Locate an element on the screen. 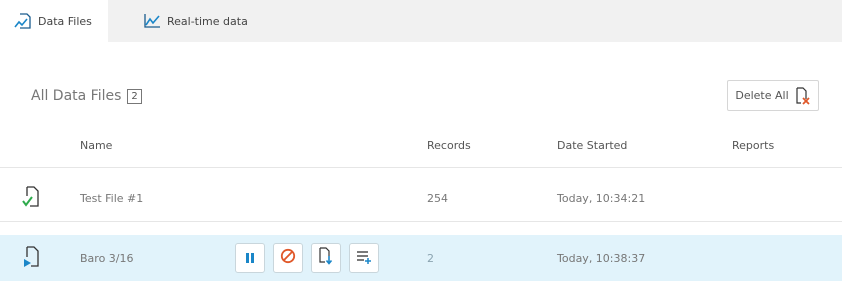 This screenshot has width=842, height=283. tab-realtime-data: Real-time data is located at coordinates (194, 21).